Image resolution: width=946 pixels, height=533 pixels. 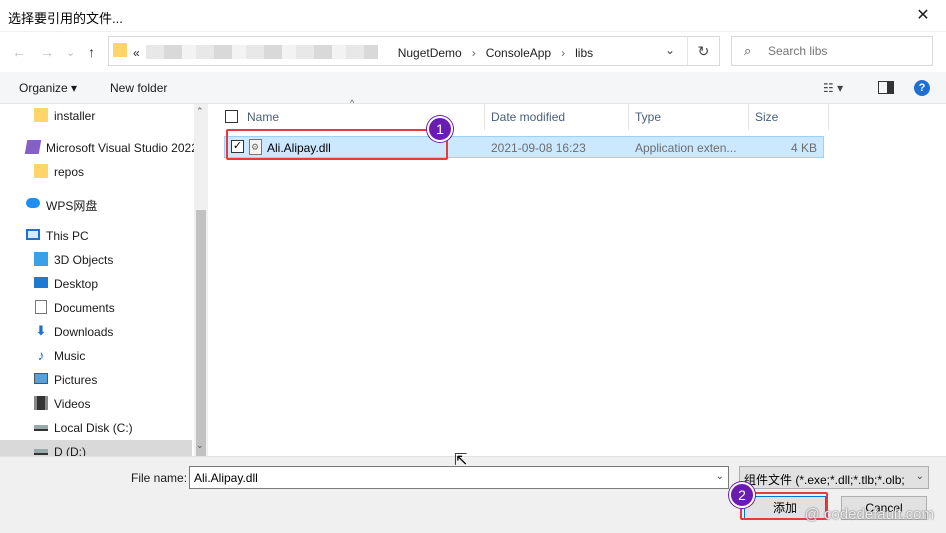 What do you see at coordinates (886, 87) in the screenshot?
I see `preview-pane-icon` at bounding box center [886, 87].